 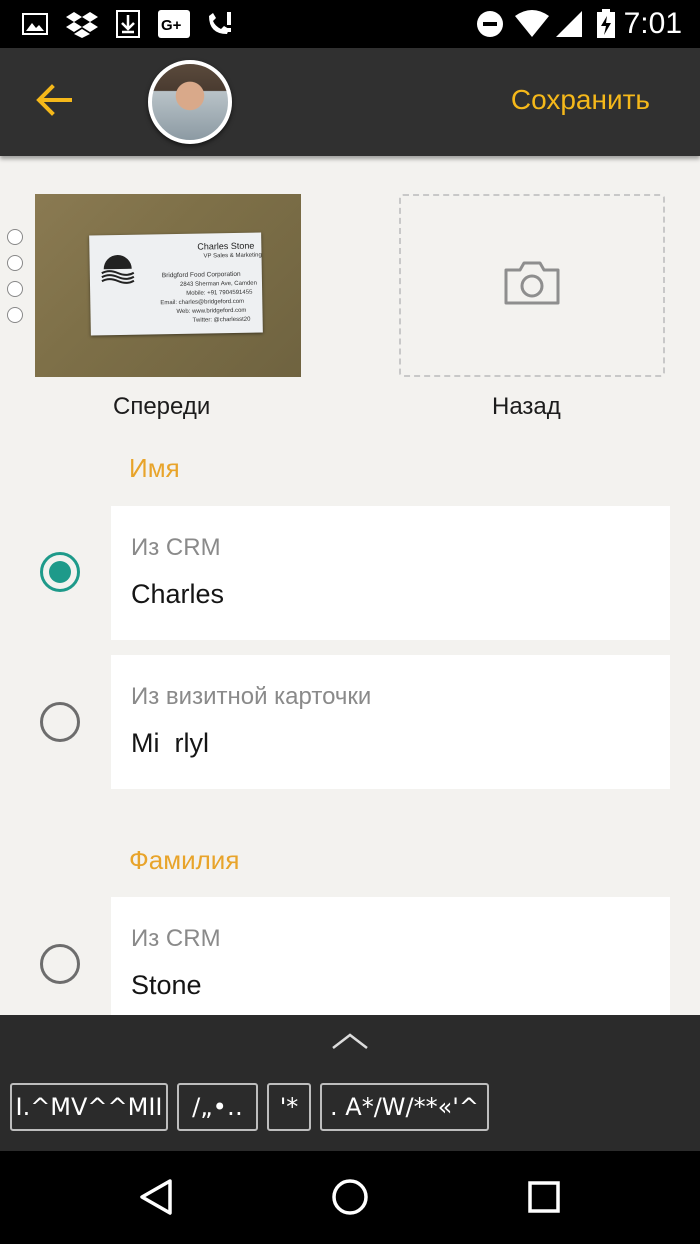 I want to click on card-web: Web: www.bridgeford.com, so click(x=211, y=311).